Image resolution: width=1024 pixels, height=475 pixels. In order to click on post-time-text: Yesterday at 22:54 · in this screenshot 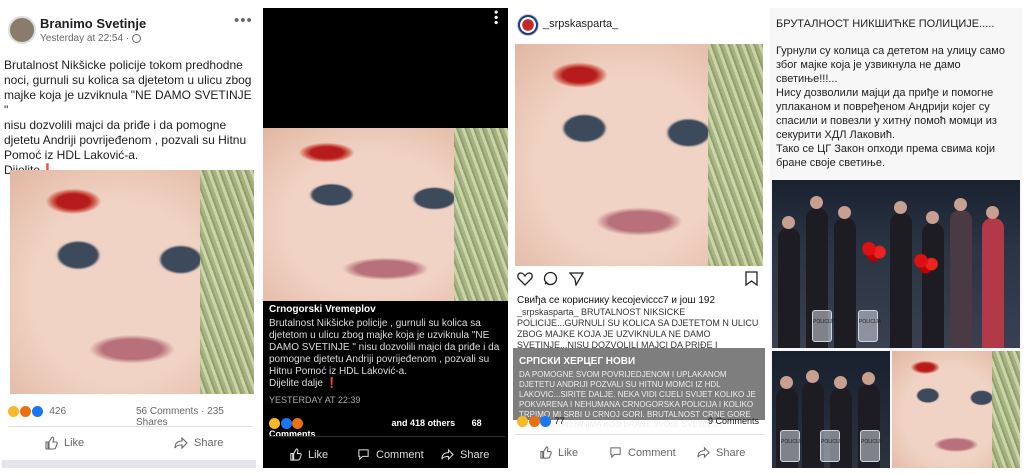, I will do `click(86, 38)`.